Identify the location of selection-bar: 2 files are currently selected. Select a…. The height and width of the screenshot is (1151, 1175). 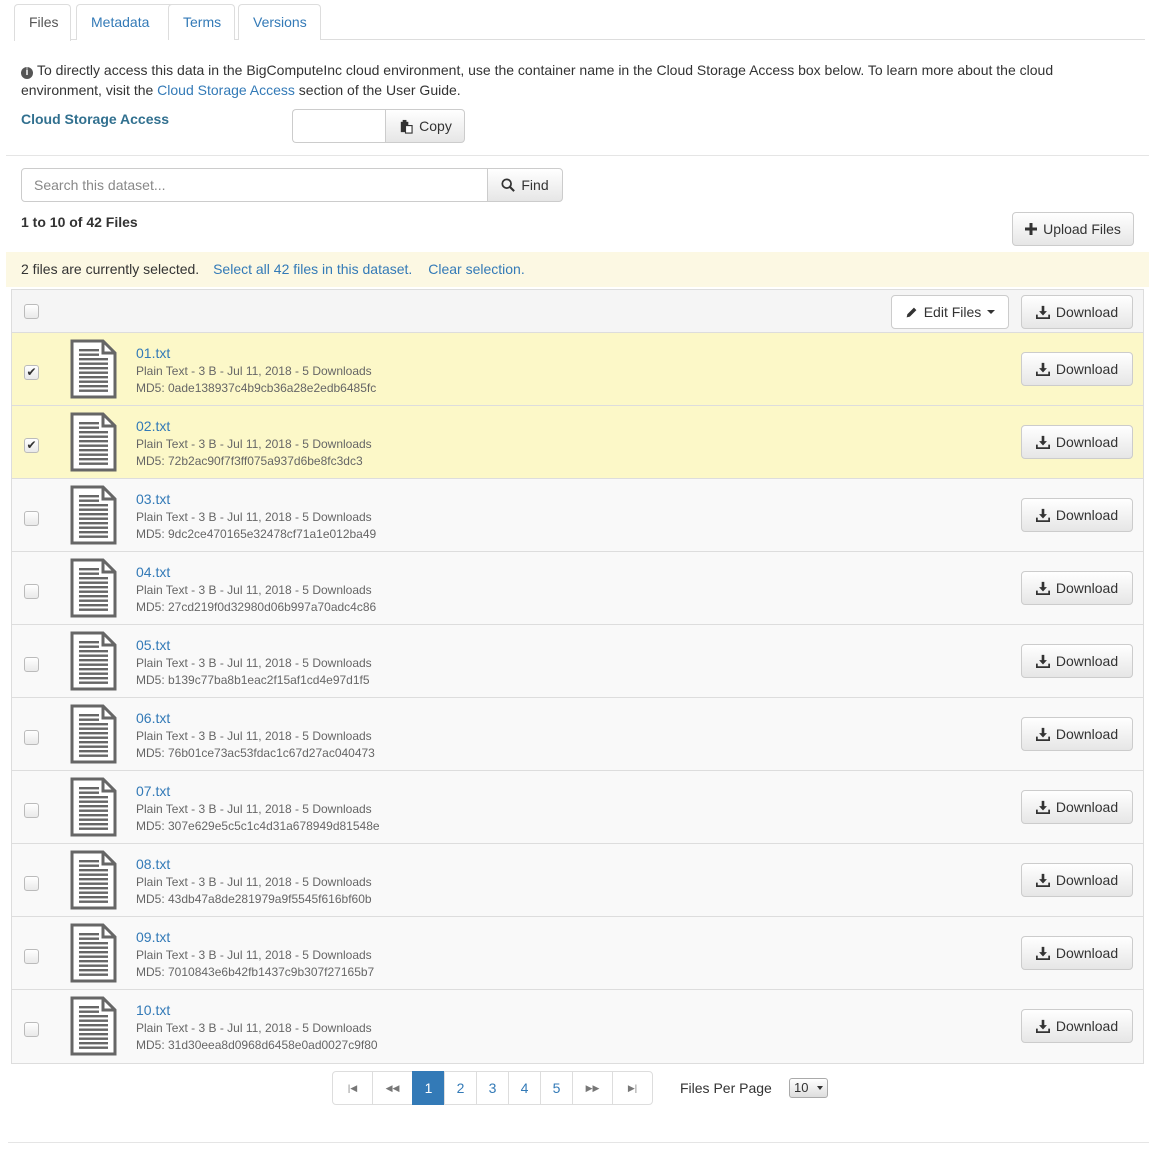
(577, 269).